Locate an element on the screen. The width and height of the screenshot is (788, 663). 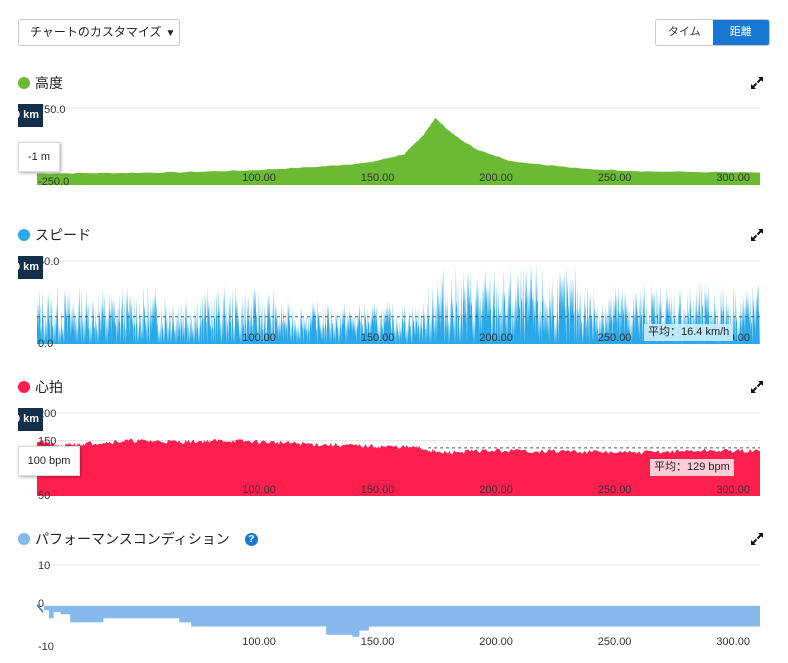
heartrate-average-label: 平均：129 bpm is located at coordinates (692, 467).